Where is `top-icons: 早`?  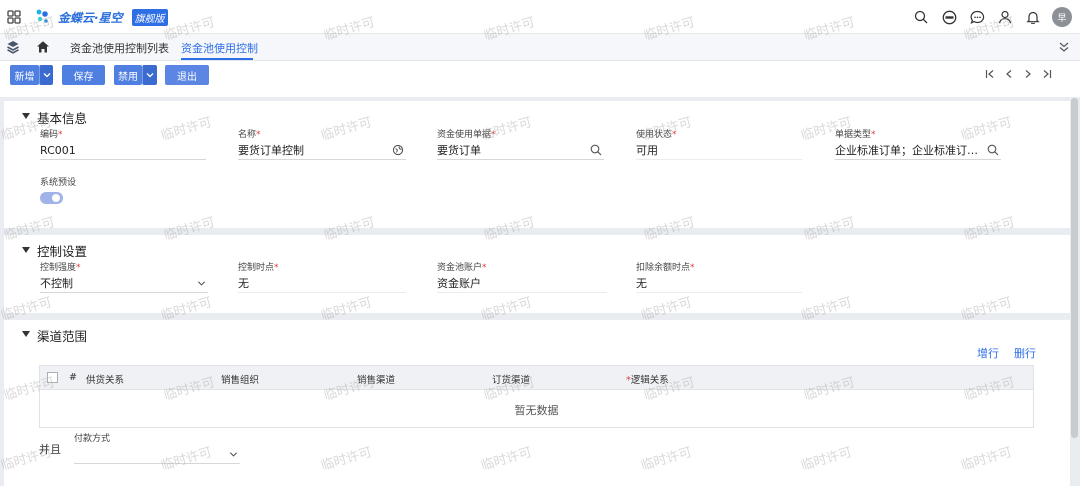
top-icons: 早 is located at coordinates (992, 17).